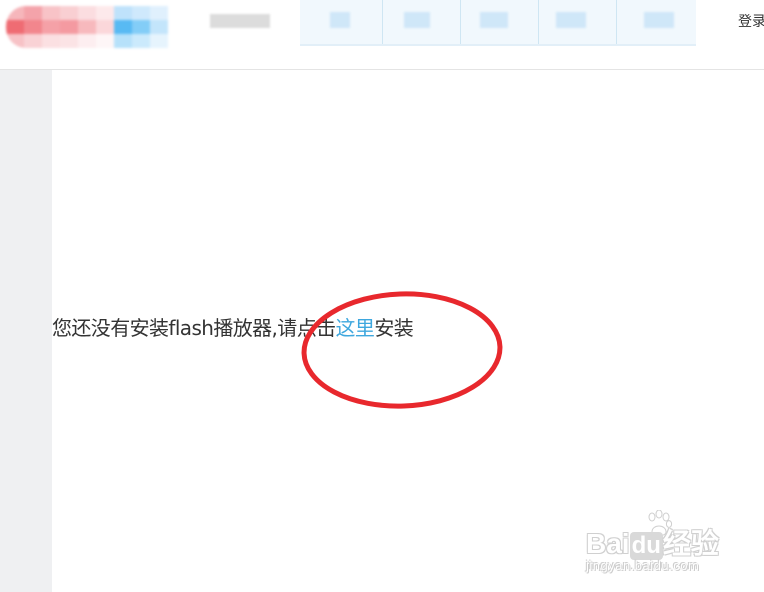 The width and height of the screenshot is (764, 592). I want to click on flash-message-prefix: 您还没有安装flash播放器,请点击, so click(194, 328).